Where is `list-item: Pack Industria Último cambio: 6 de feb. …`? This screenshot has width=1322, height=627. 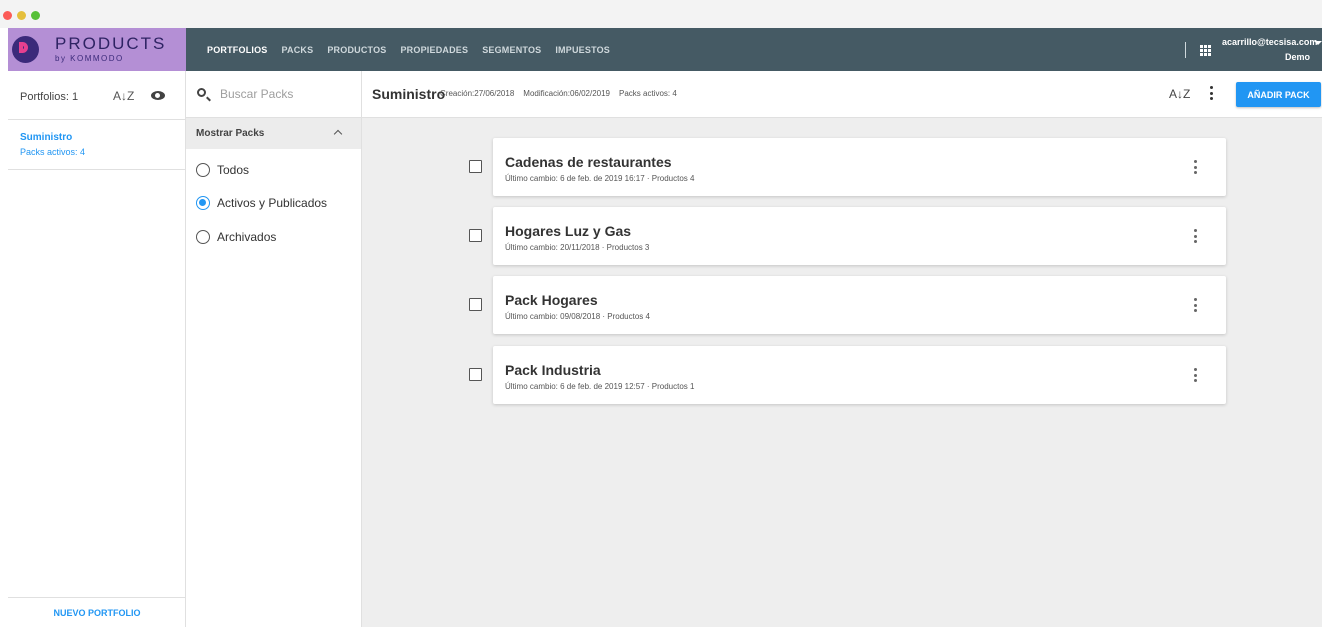 list-item: Pack Industria Último cambio: 6 de feb. … is located at coordinates (847, 375).